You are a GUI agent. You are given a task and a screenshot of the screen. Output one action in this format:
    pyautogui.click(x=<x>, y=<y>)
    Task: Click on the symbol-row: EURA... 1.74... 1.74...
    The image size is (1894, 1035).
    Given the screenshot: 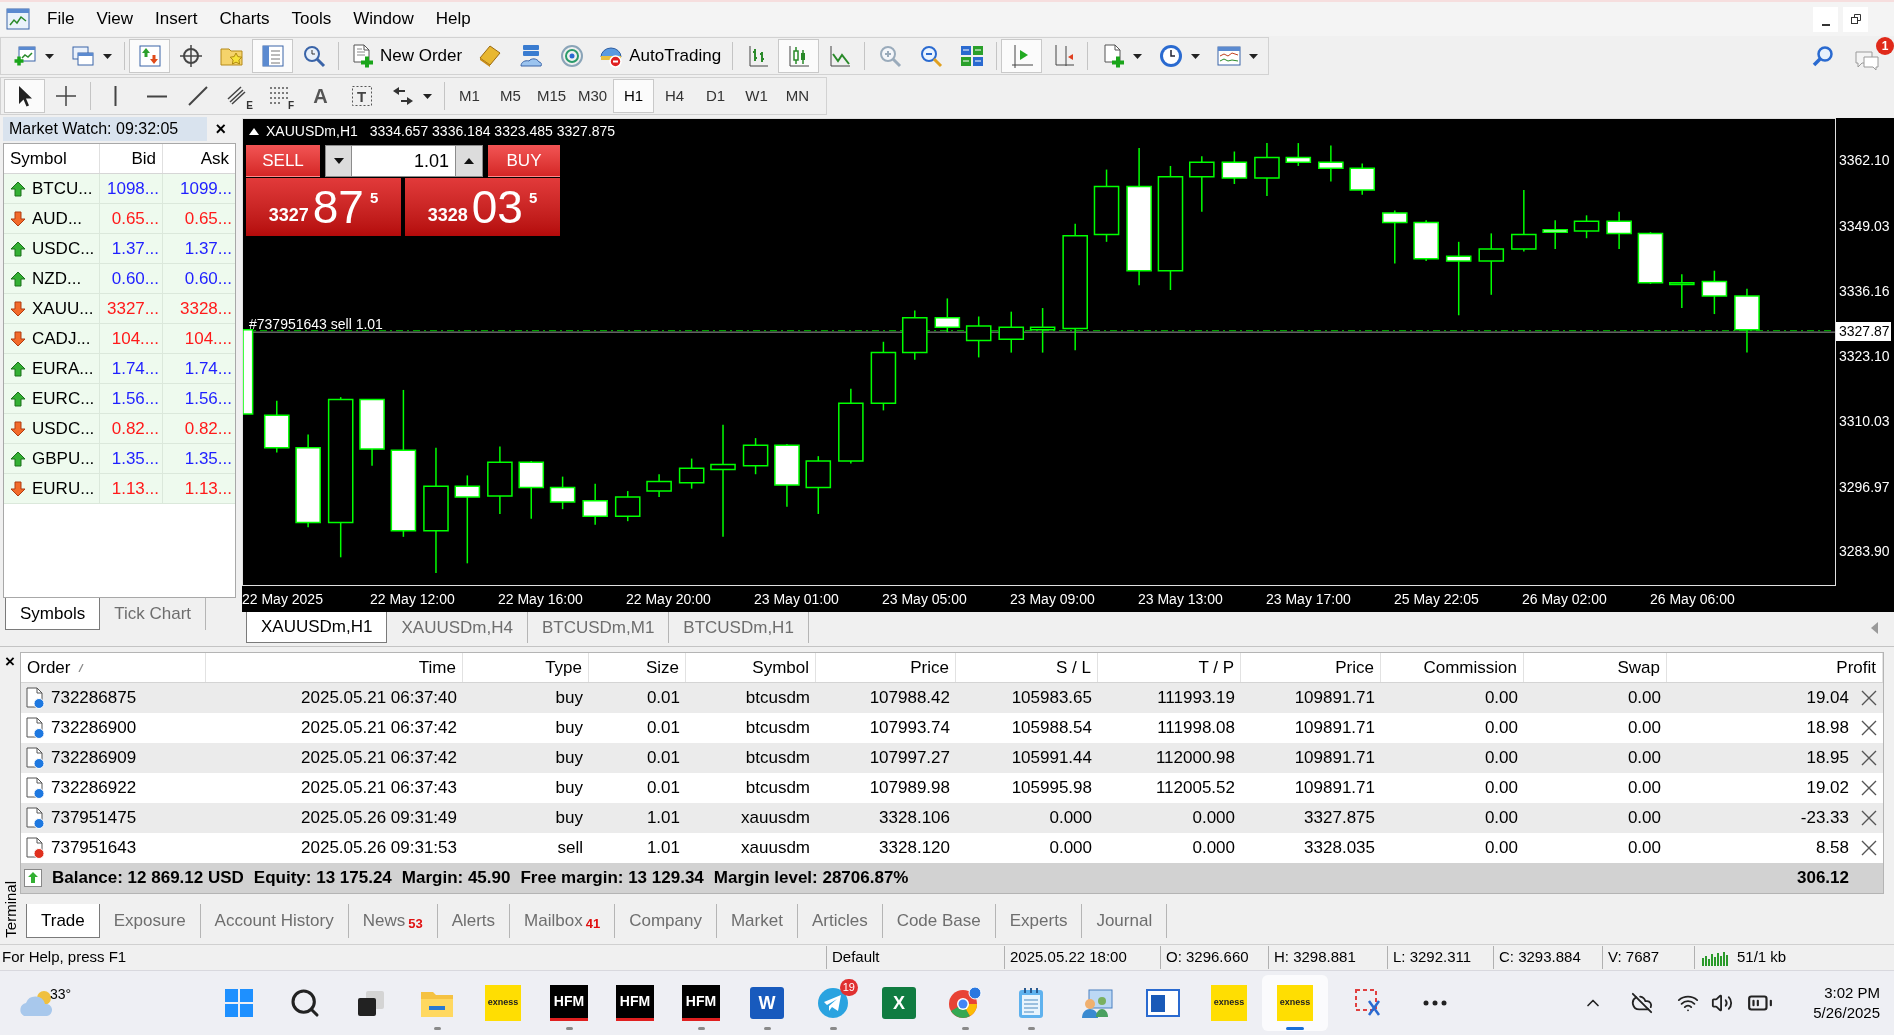 What is the action you would take?
    pyautogui.click(x=119, y=369)
    